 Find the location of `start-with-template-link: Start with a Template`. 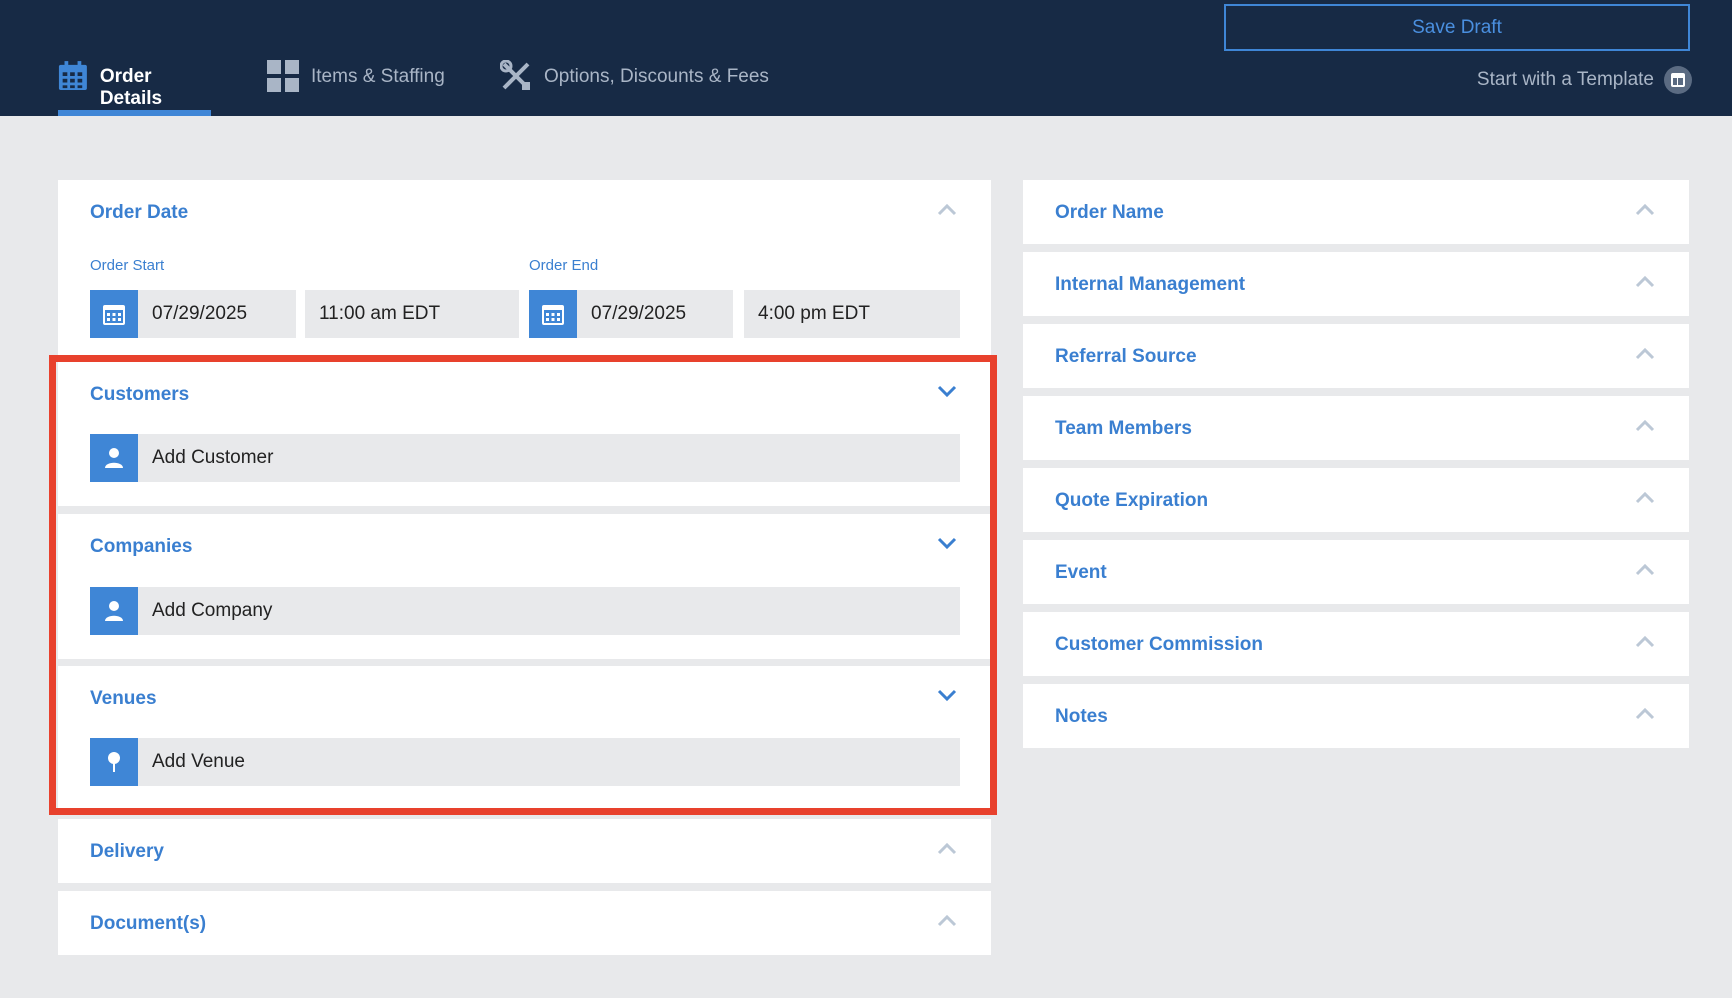

start-with-template-link: Start with a Template is located at coordinates (1584, 80).